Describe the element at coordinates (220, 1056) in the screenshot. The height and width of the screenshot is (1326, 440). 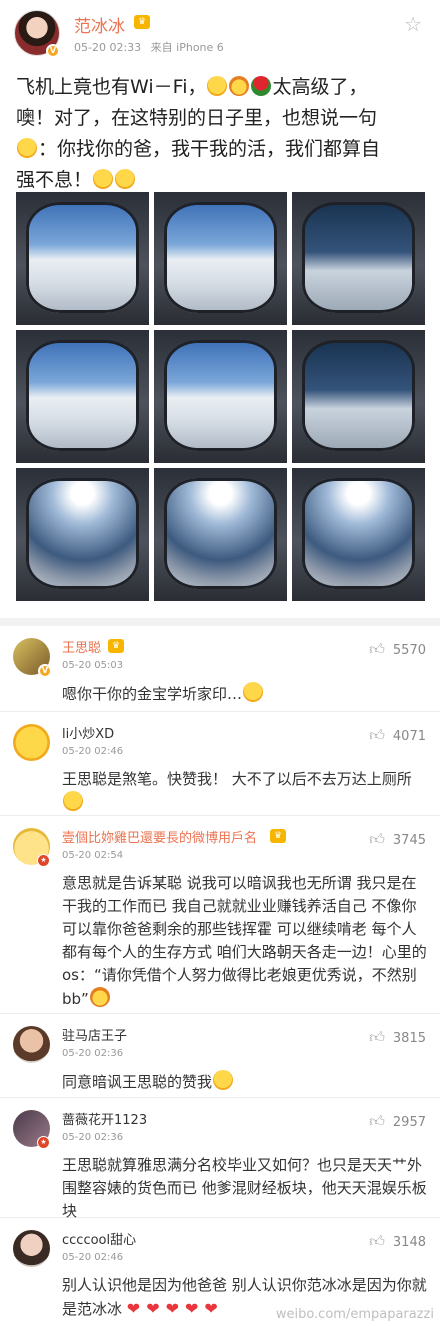
I see `comment-item: 驻马店王子 05-20 02:36 👍︎ 3815 同意暗讽王思聪的赞我` at that location.